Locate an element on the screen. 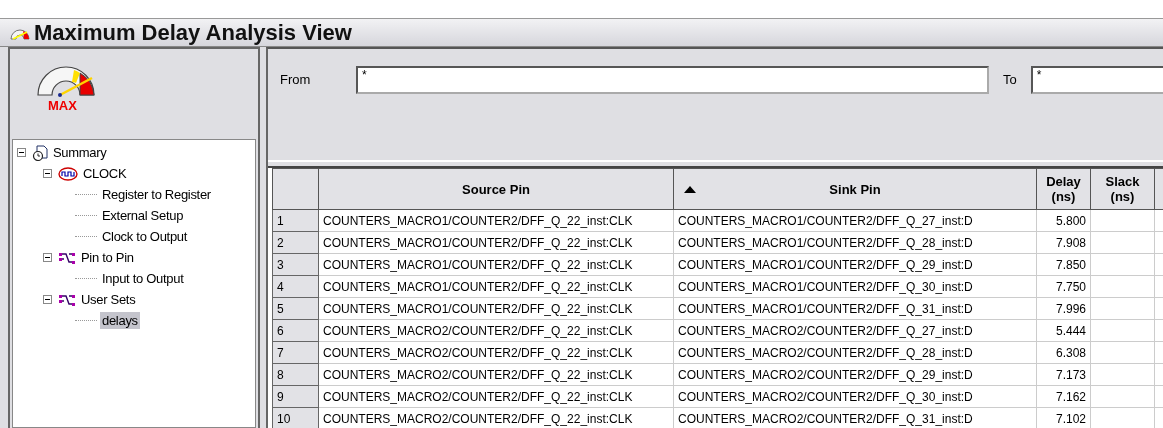 This screenshot has height=428, width=1163. sort-ascending-icon is located at coordinates (690, 189).